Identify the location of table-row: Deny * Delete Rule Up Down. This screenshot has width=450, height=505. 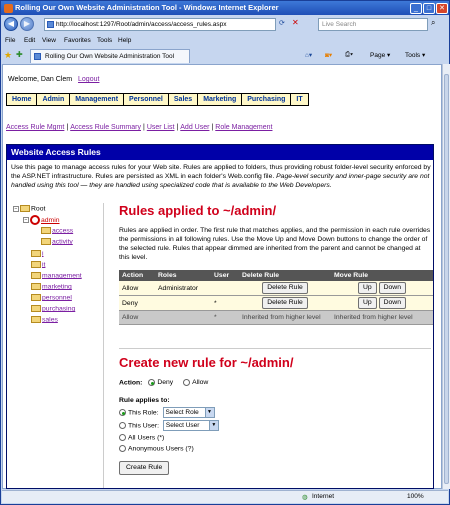
(276, 303).